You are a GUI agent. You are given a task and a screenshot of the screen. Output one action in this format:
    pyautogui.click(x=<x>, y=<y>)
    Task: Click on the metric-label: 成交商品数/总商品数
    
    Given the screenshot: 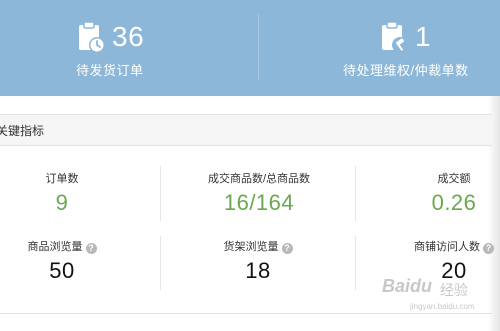 What is the action you would take?
    pyautogui.click(x=259, y=179)
    